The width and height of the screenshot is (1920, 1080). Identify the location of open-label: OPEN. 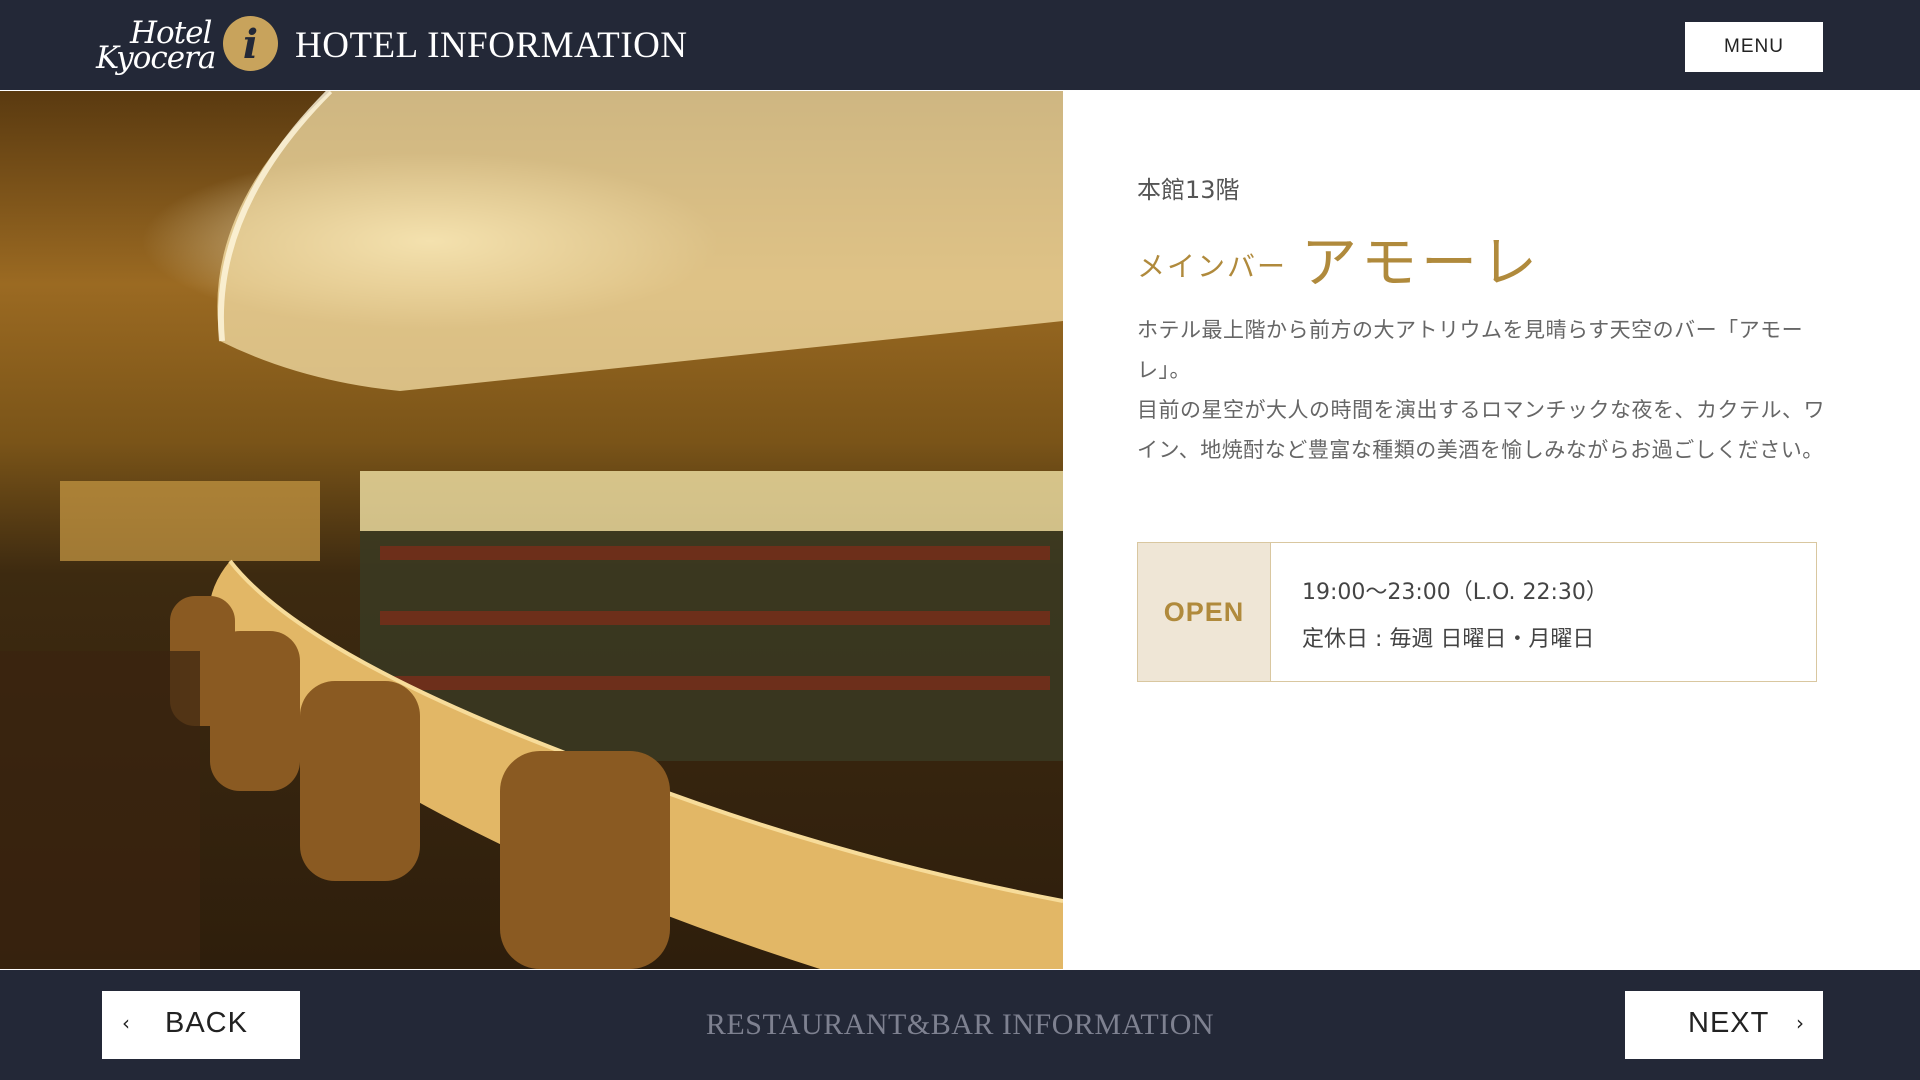
(1204, 612).